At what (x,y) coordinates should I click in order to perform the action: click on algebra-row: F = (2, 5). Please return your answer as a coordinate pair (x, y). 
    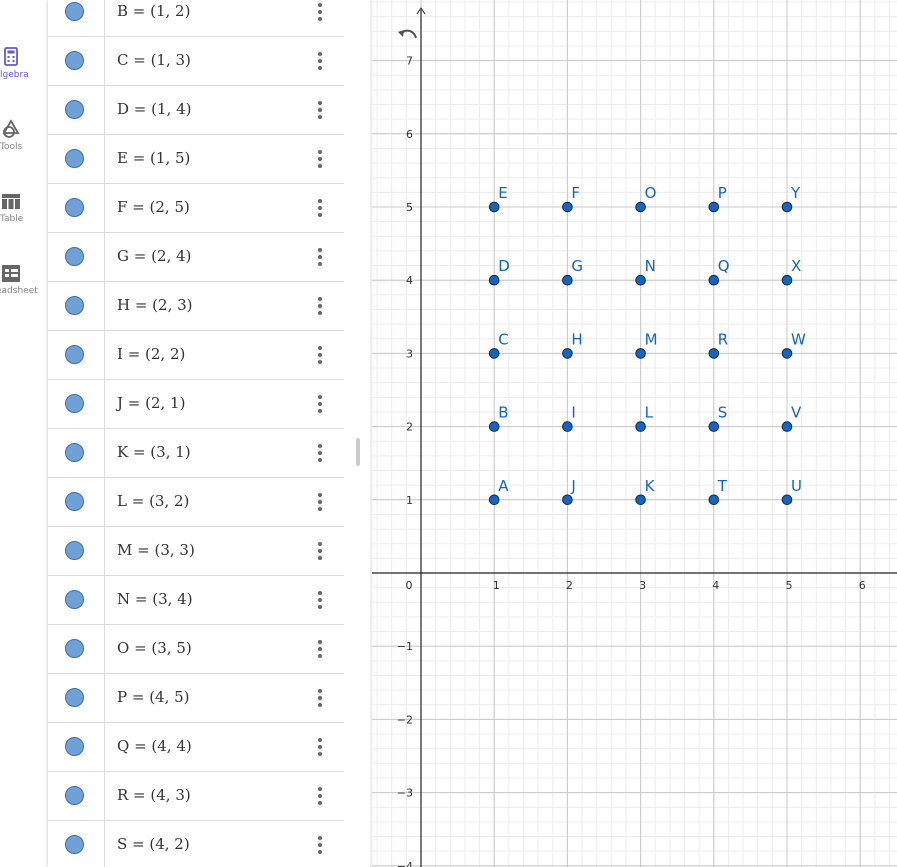
    Looking at the image, I should click on (196, 208).